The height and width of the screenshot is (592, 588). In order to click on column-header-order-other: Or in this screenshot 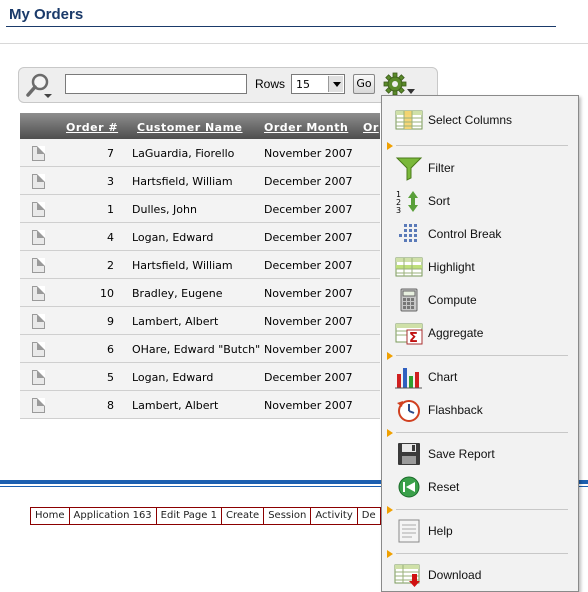, I will do `click(371, 127)`.